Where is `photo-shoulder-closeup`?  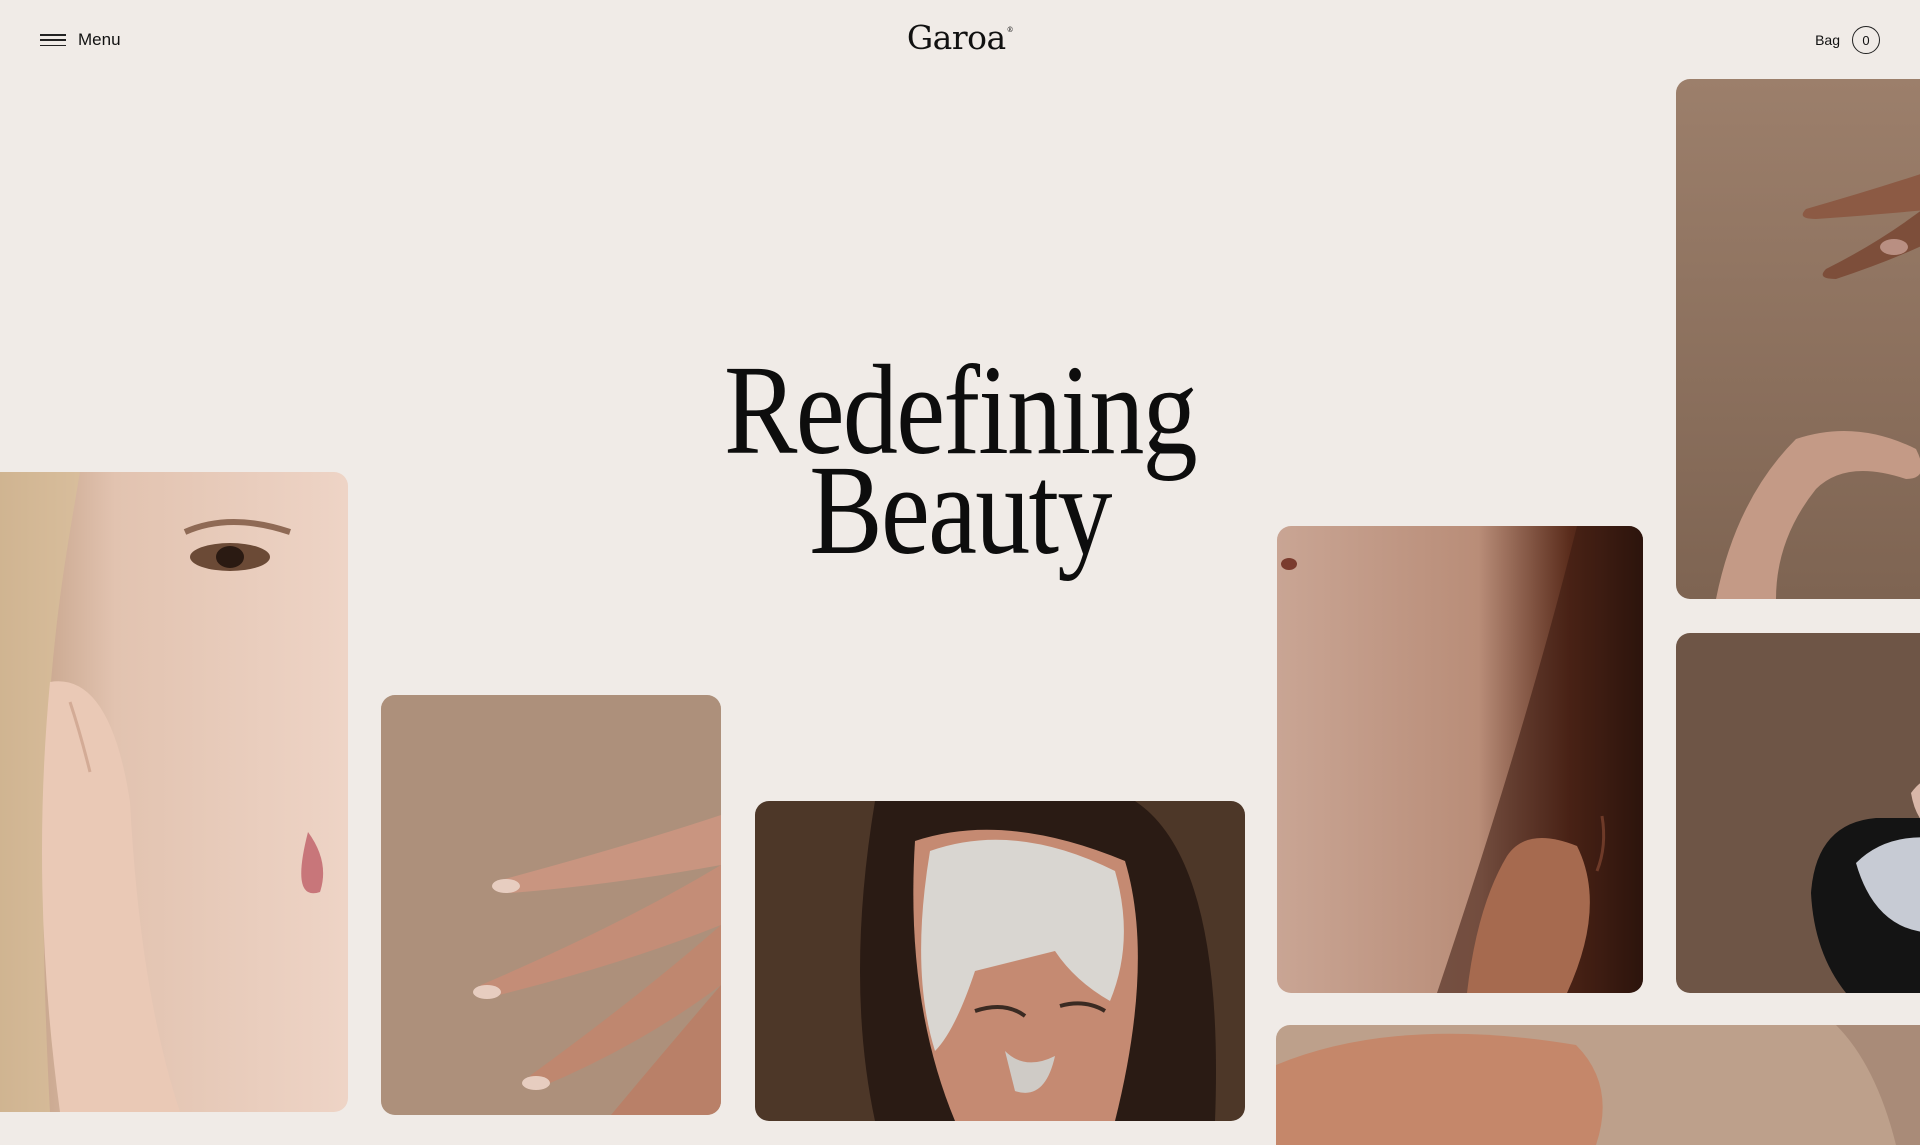
photo-shoulder-closeup is located at coordinates (1598, 1085).